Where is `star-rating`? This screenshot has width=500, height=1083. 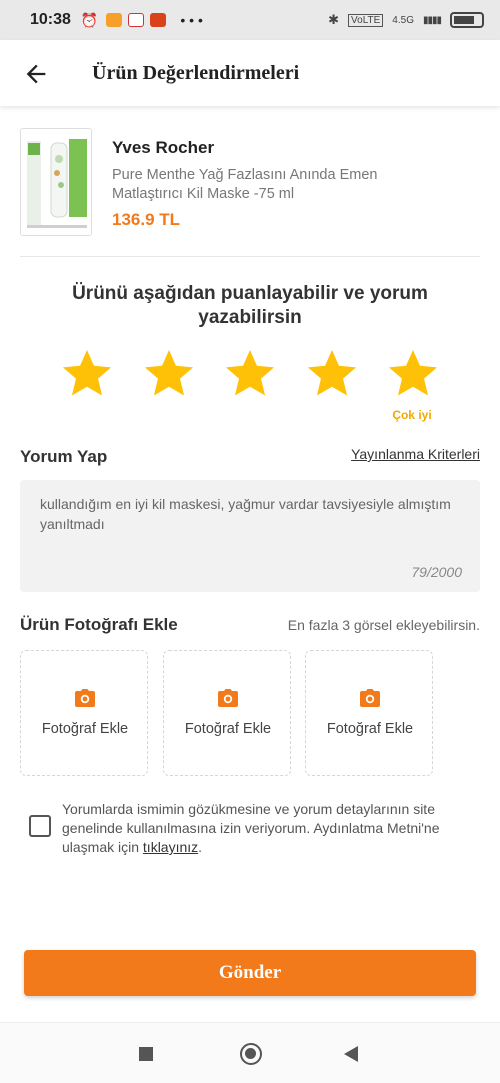
star-rating is located at coordinates (252, 374).